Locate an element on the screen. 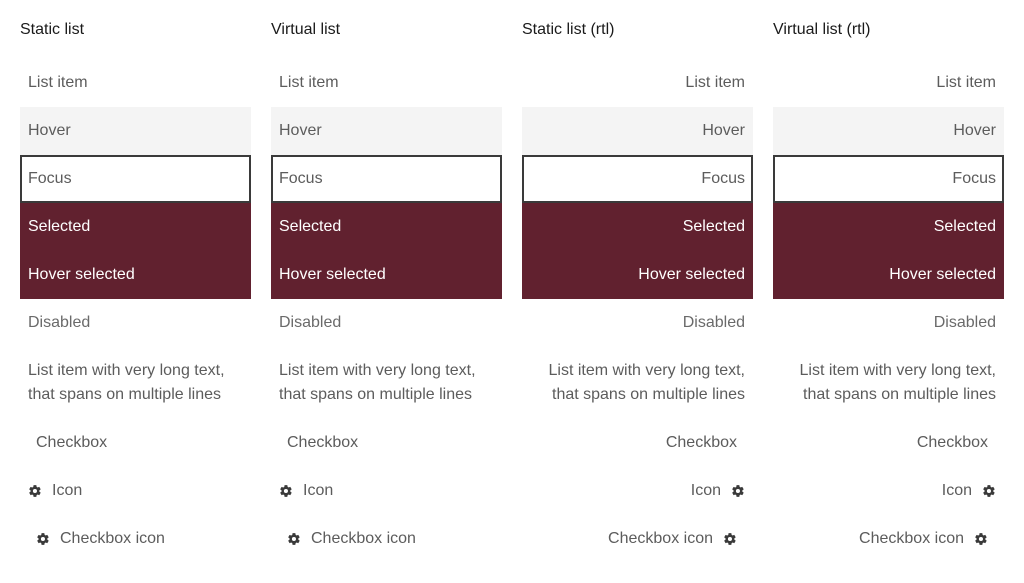  column-title: Static list (rtl) is located at coordinates (568, 29).